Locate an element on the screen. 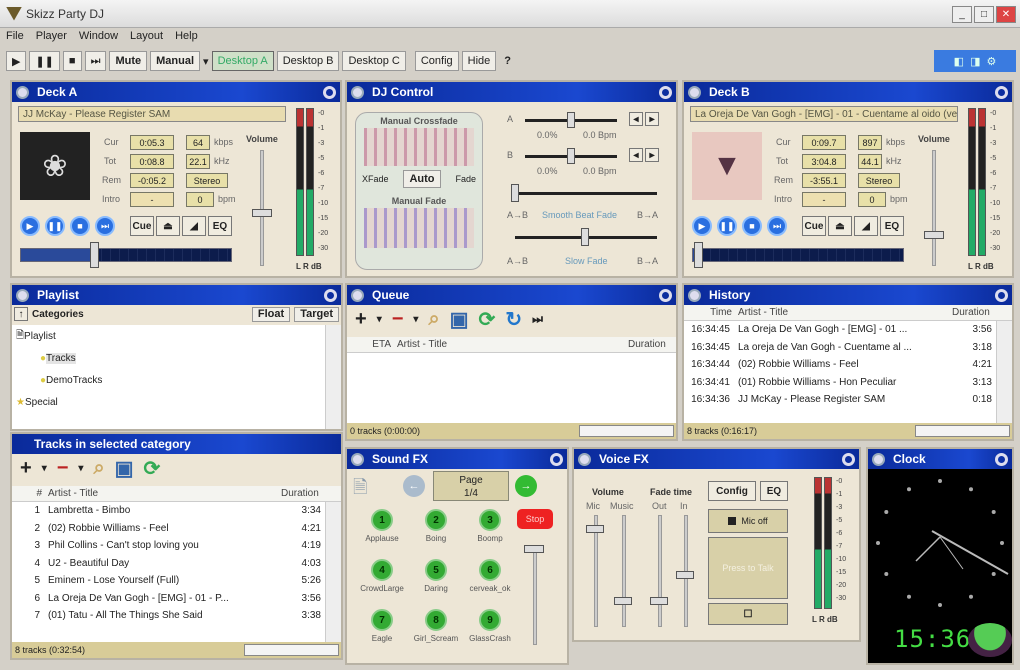  eject-icon: ⏏ is located at coordinates (168, 226).